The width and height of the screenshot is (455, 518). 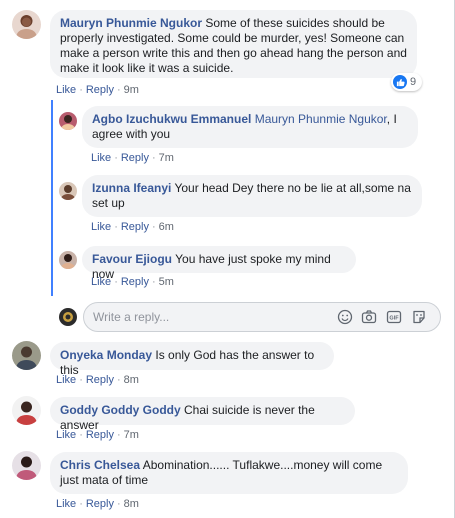 I want to click on comment-actions: Like · Reply · 9m, so click(x=97, y=90).